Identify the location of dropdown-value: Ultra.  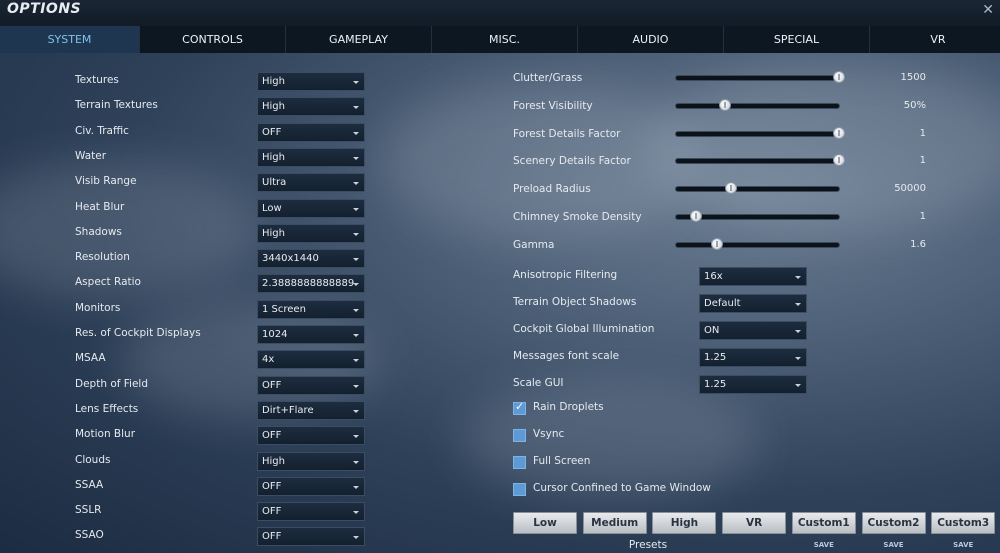
(274, 183).